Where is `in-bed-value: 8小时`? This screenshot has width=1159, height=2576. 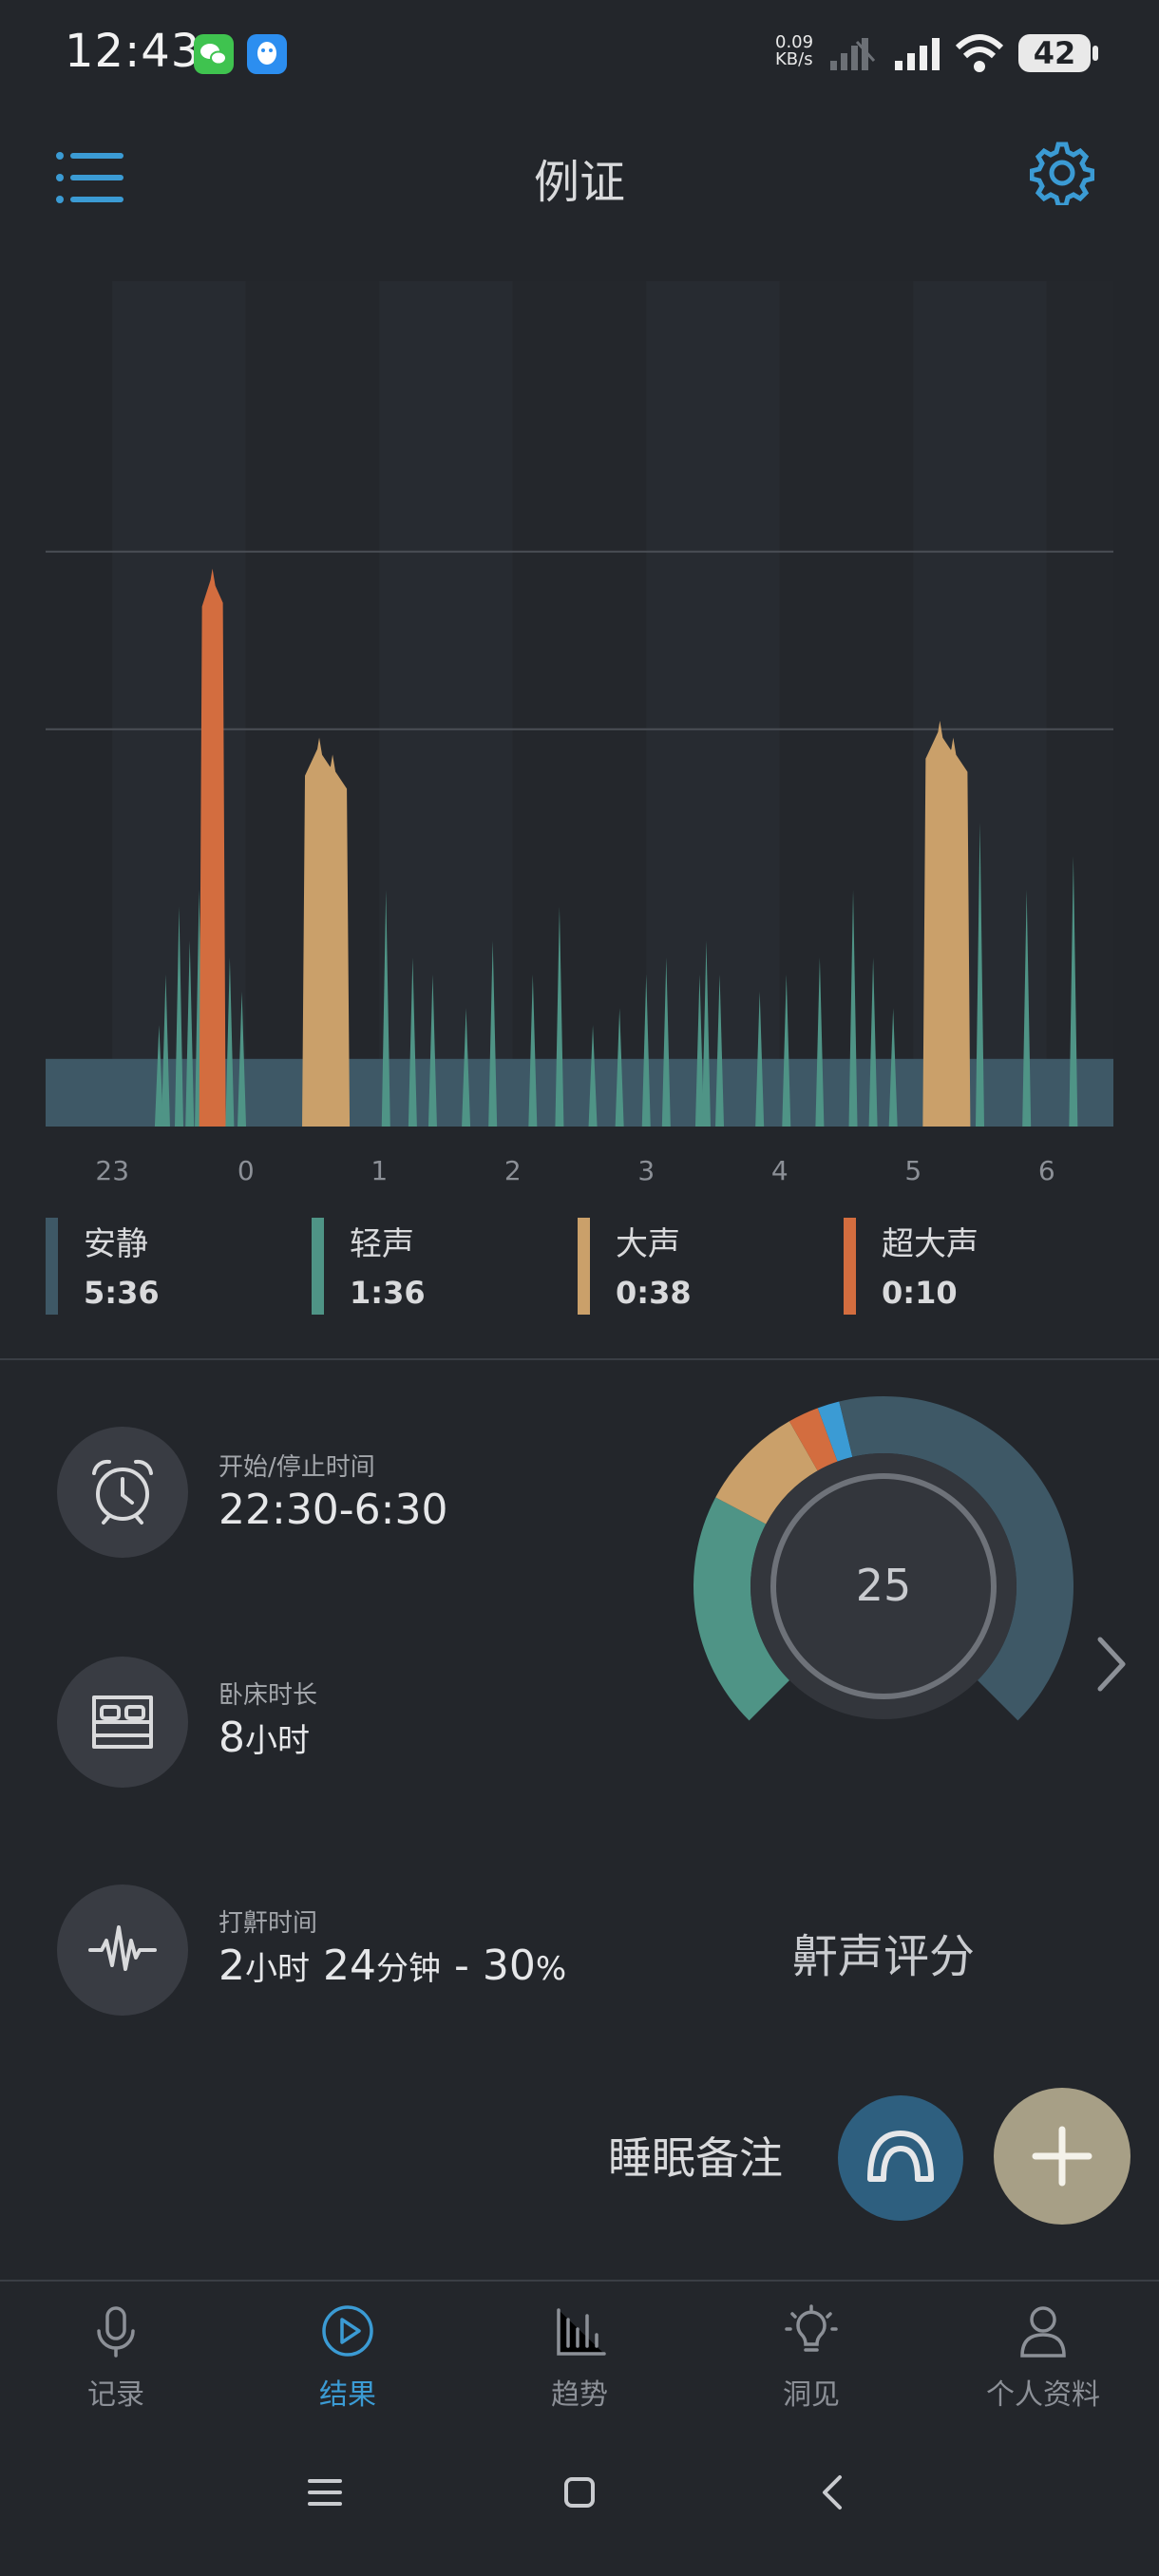 in-bed-value: 8小时 is located at coordinates (264, 1738).